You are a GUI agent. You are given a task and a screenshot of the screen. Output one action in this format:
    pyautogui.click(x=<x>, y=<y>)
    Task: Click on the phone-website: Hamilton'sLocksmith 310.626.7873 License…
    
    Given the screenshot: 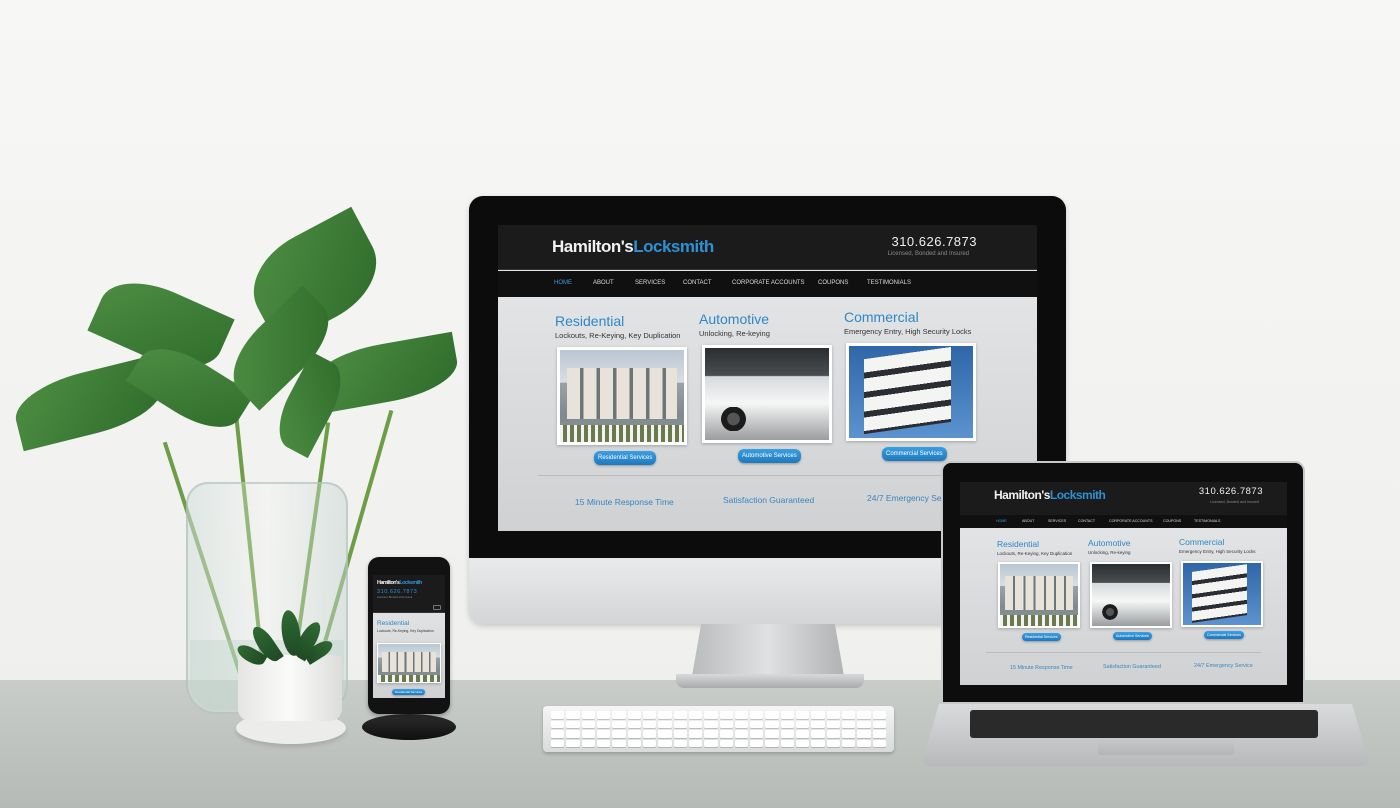 What is the action you would take?
    pyautogui.click(x=409, y=636)
    